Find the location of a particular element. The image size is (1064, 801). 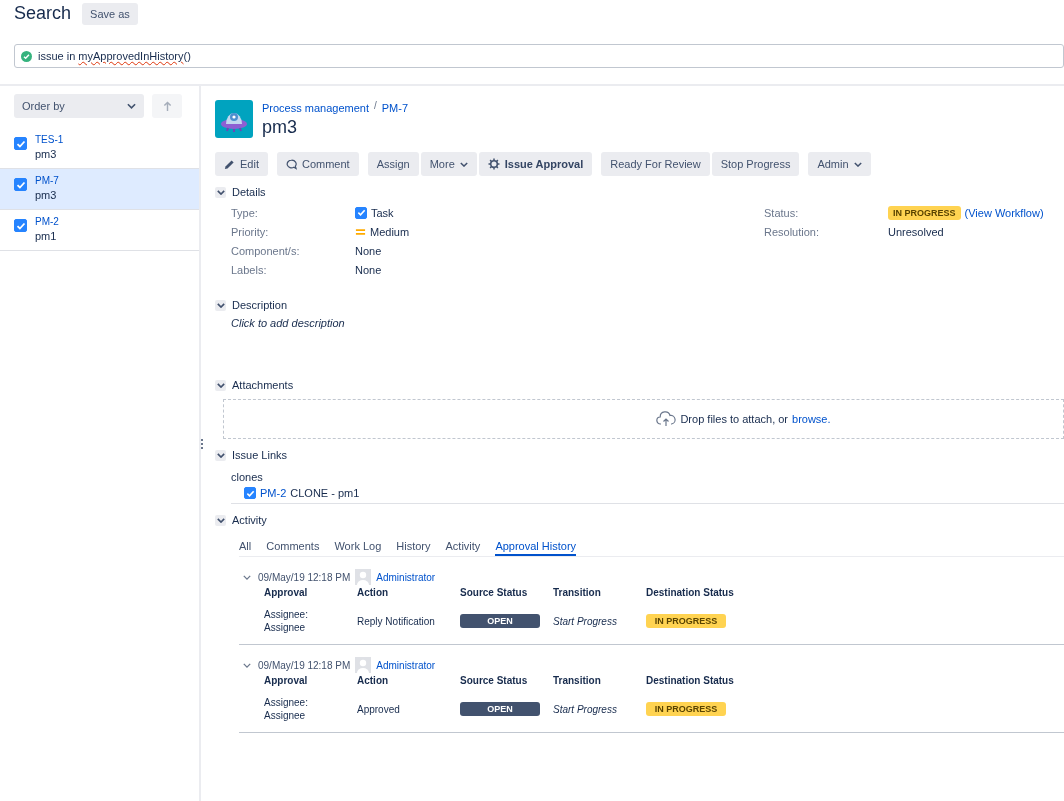

file-drop-zone: Drop files to attach, or browse. is located at coordinates (643, 419).